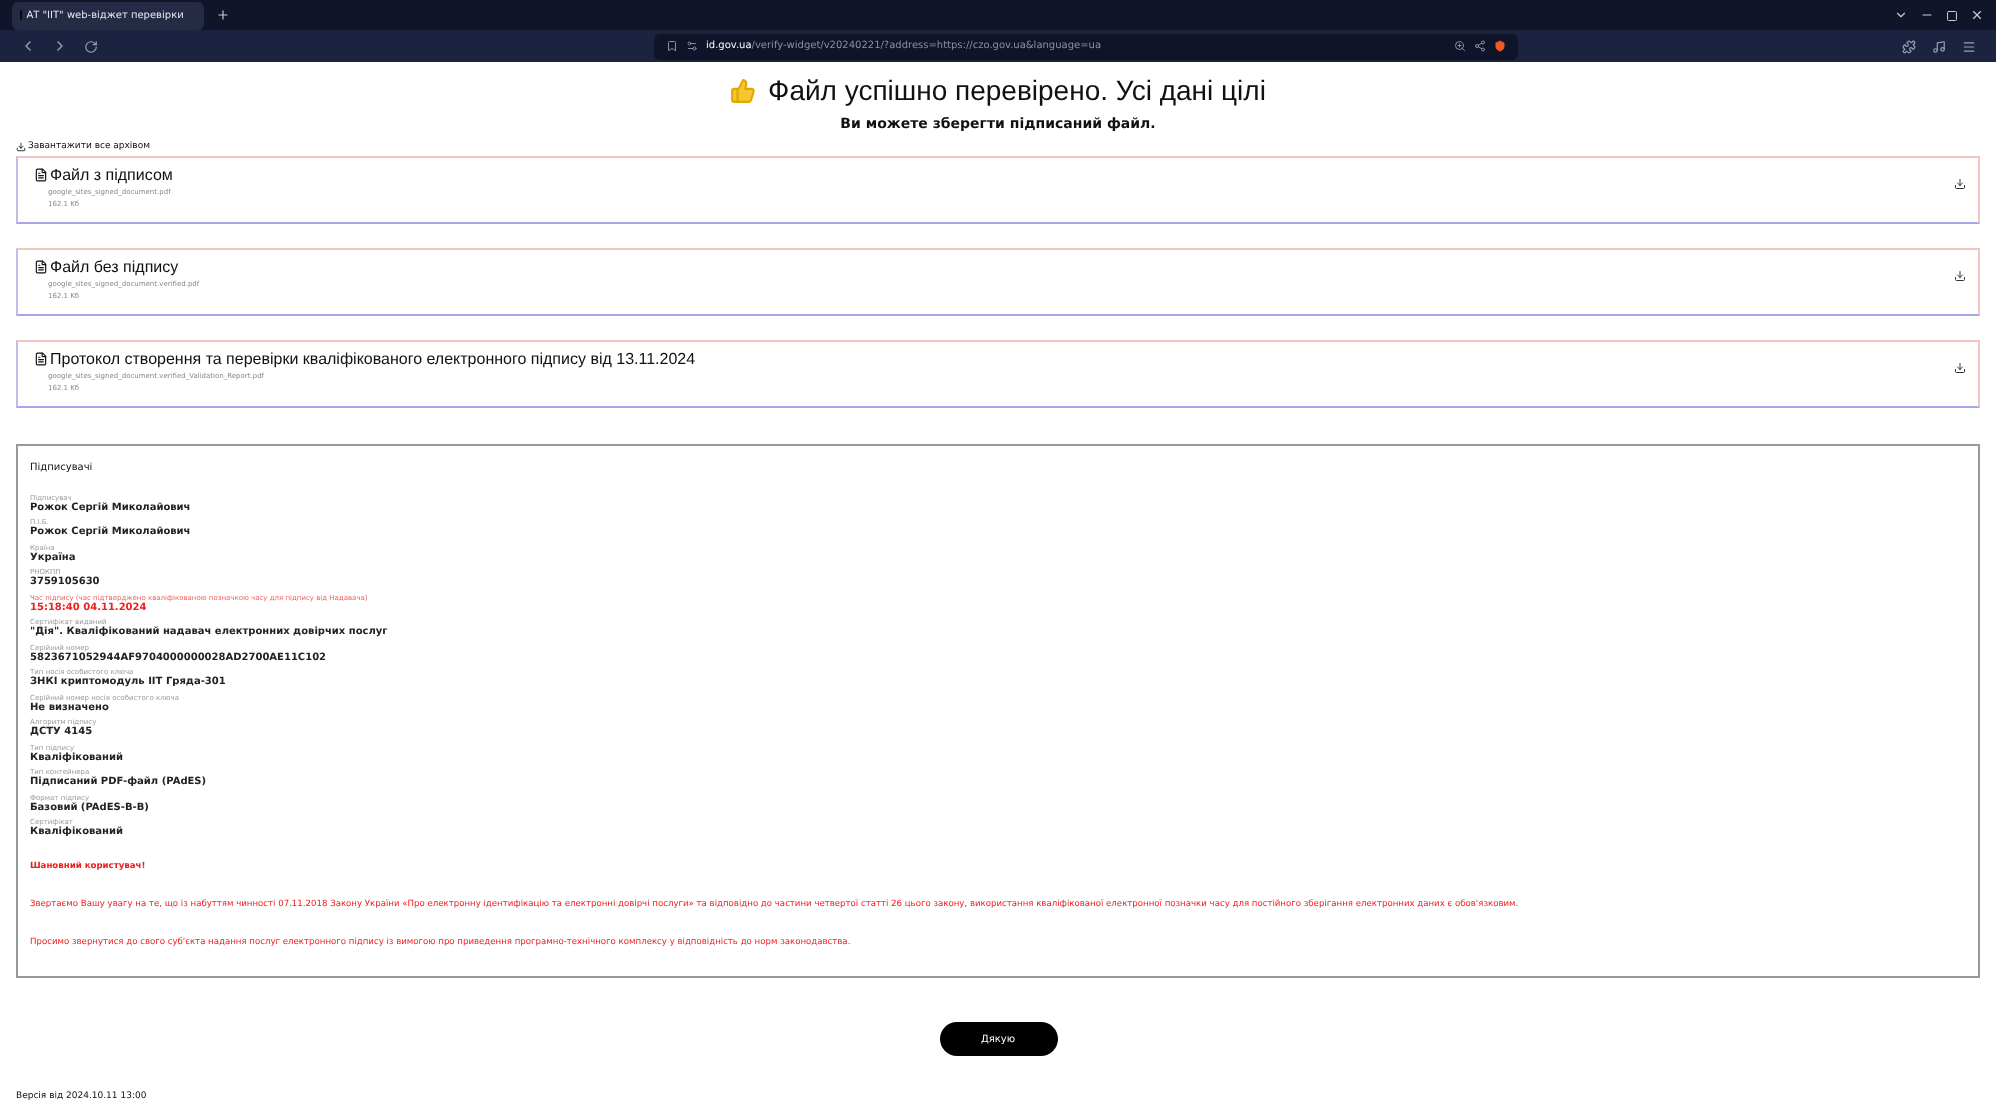 The width and height of the screenshot is (1996, 1102). What do you see at coordinates (1952, 15) in the screenshot?
I see `maximize-icon` at bounding box center [1952, 15].